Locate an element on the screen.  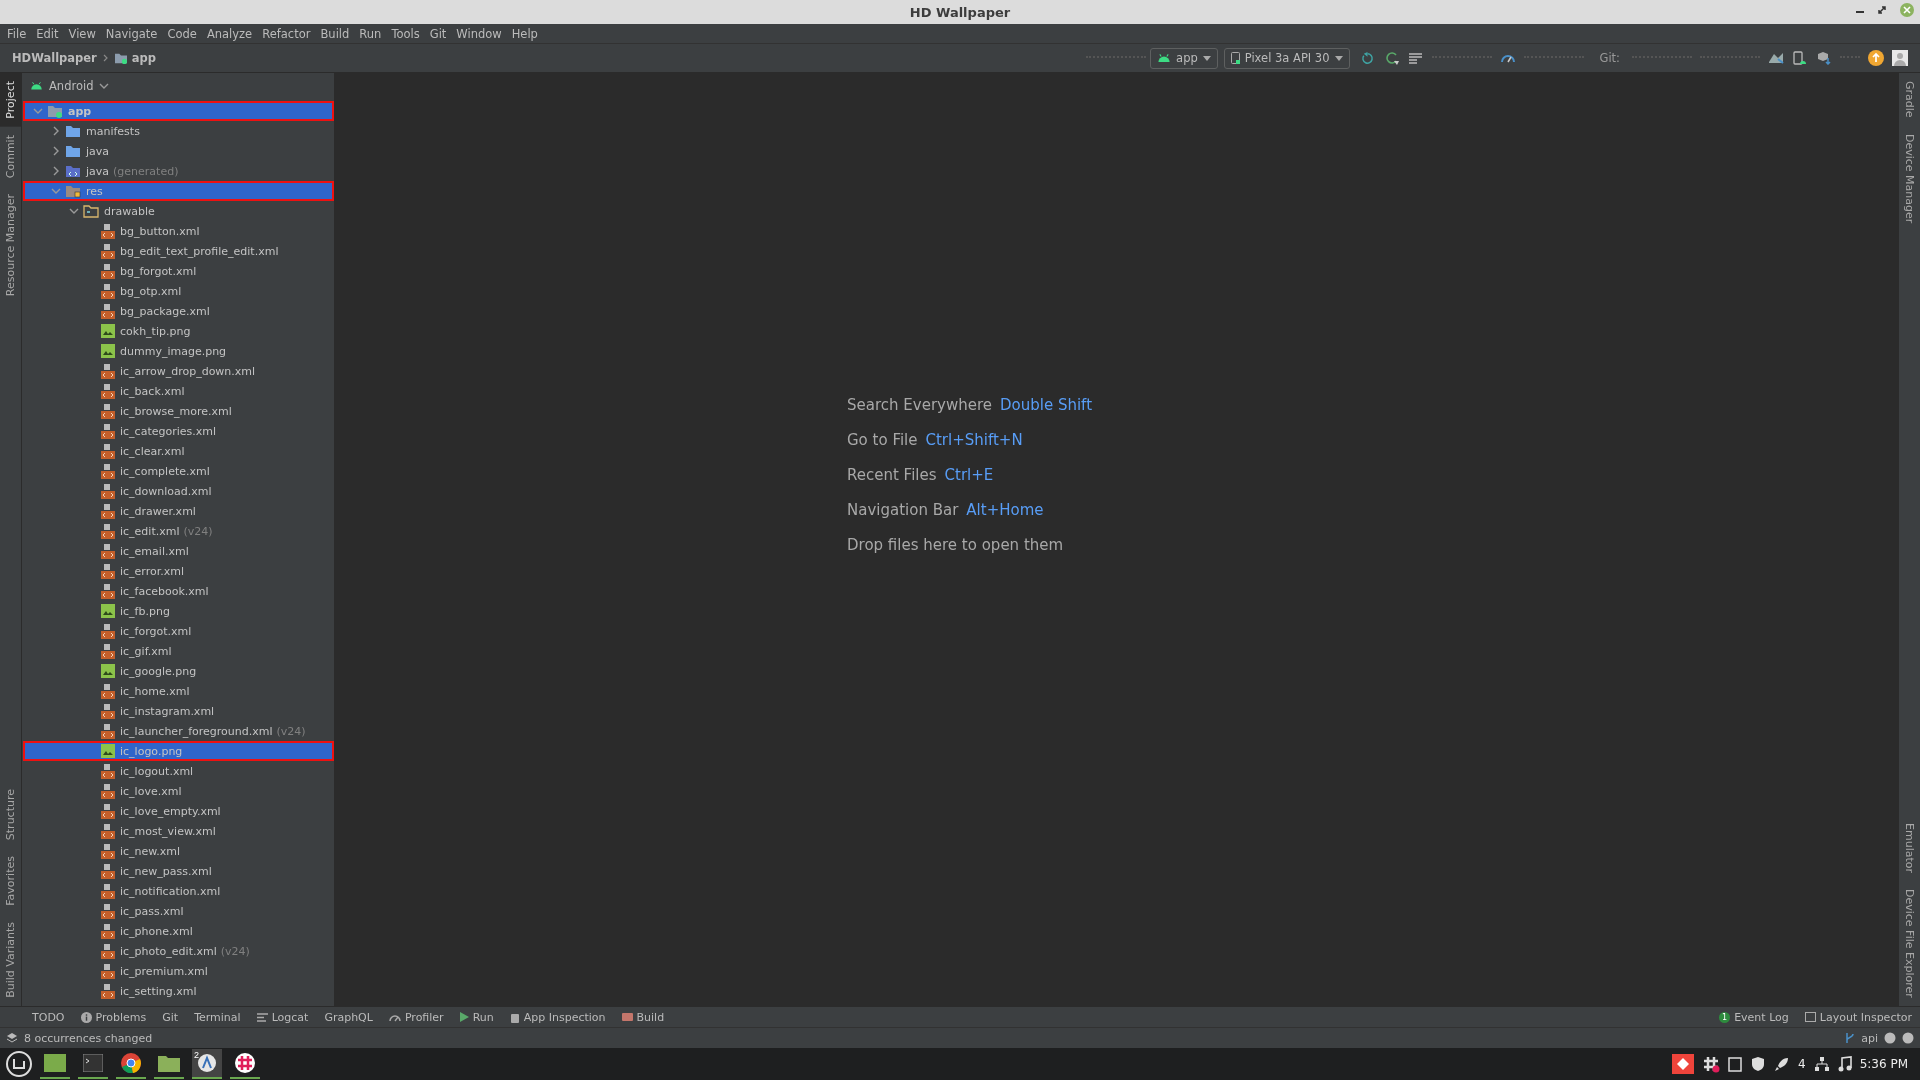
tool-window-tab: Project is located at coordinates (10, 100).